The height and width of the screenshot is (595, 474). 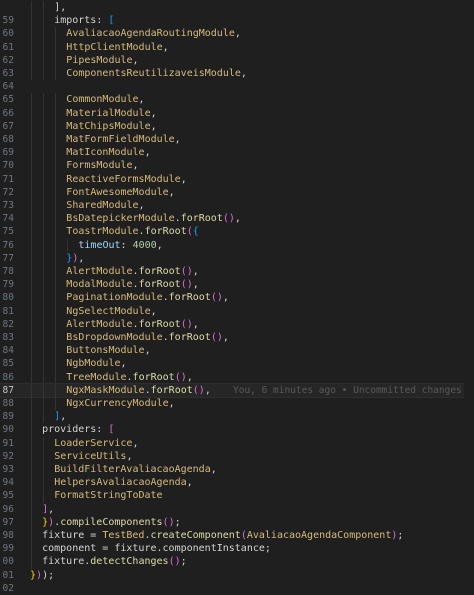 I want to click on code-token: ;, so click(x=267, y=549).